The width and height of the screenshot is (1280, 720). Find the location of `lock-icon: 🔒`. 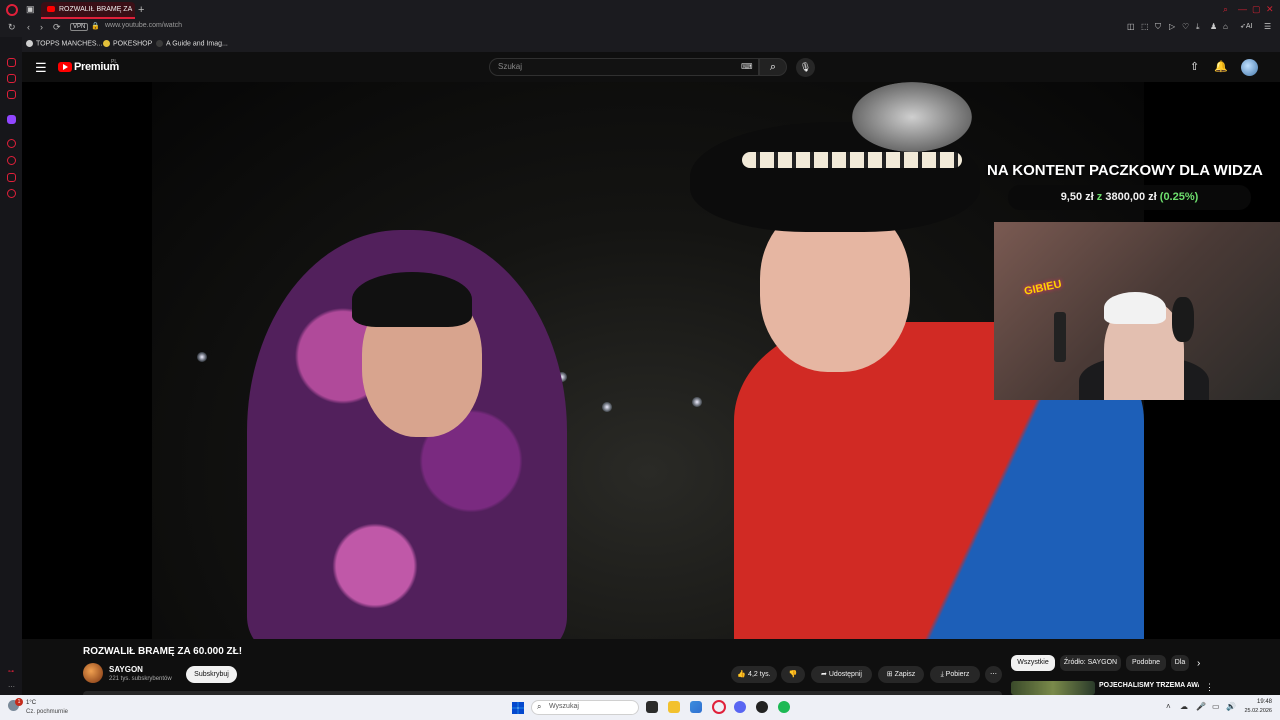

lock-icon: 🔒 is located at coordinates (95, 26).